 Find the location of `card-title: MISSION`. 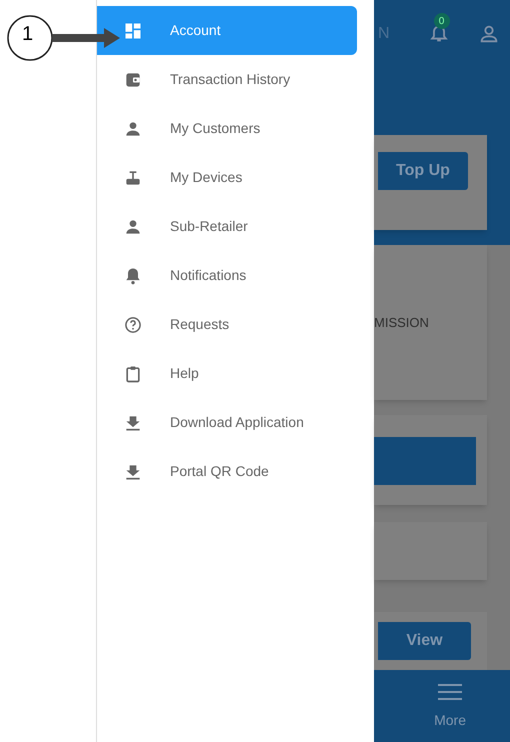

card-title: MISSION is located at coordinates (401, 323).